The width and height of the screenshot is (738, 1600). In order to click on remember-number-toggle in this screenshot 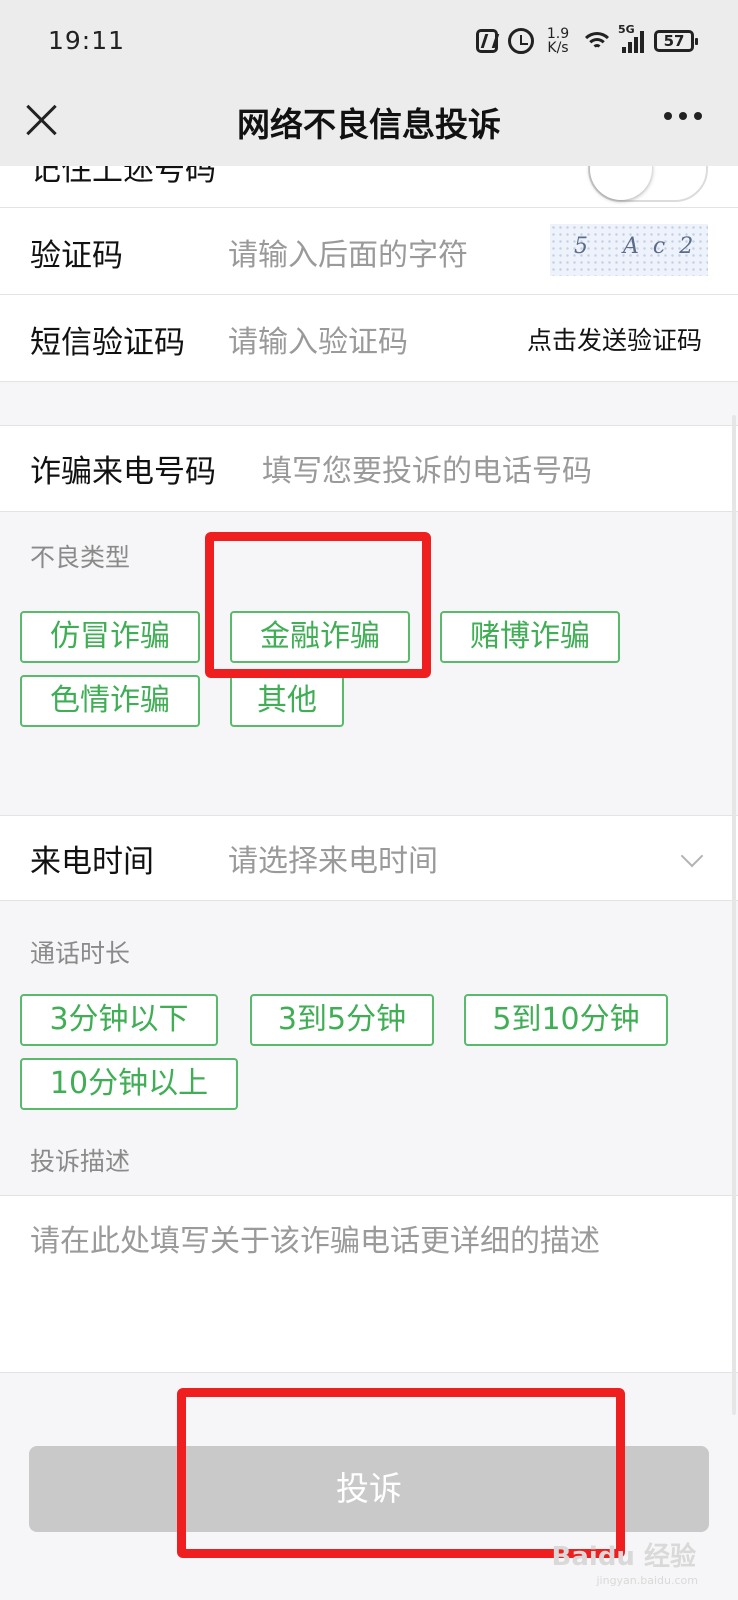, I will do `click(648, 184)`.